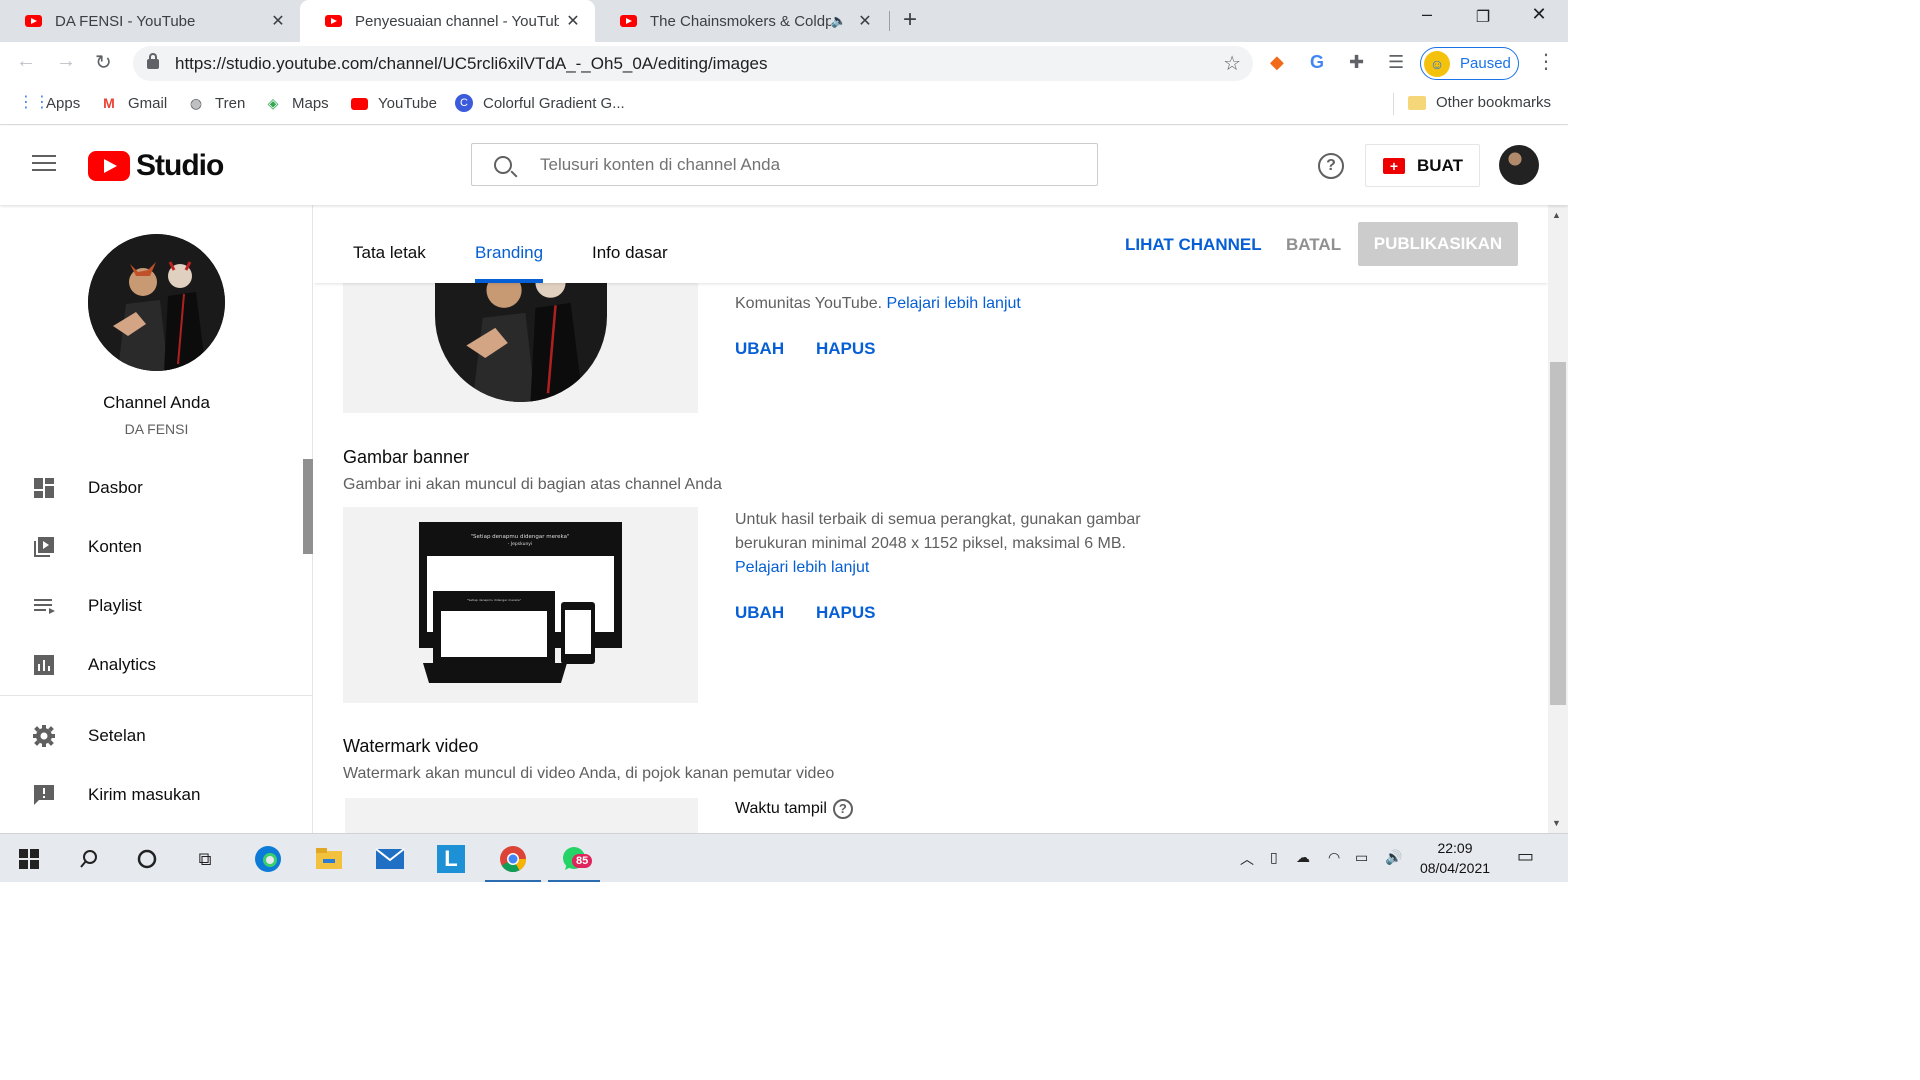  What do you see at coordinates (1394, 165) in the screenshot?
I see `create-video-icon: +` at bounding box center [1394, 165].